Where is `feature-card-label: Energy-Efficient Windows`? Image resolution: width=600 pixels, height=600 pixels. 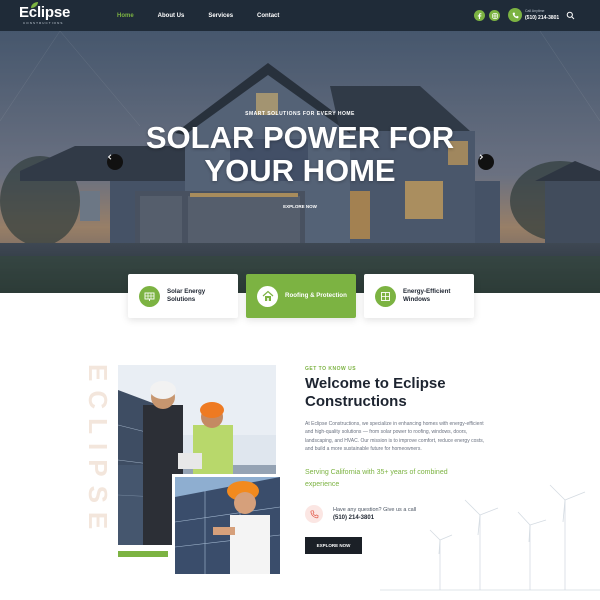
feature-card-label: Energy-Efficient Windows is located at coordinates (427, 295).